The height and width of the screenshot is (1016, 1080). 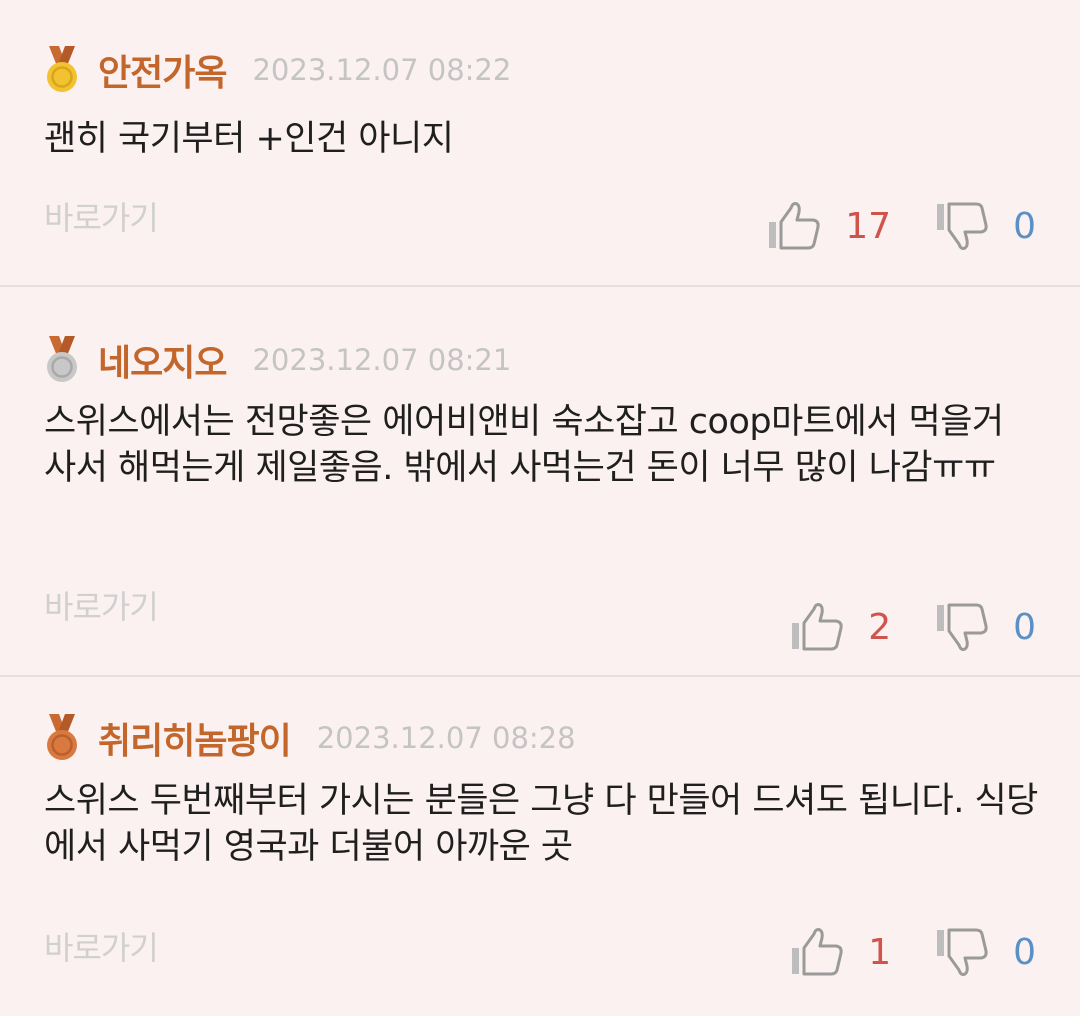 I want to click on comment-header: 네오지오 2023.12.07 08:21, so click(x=277, y=360).